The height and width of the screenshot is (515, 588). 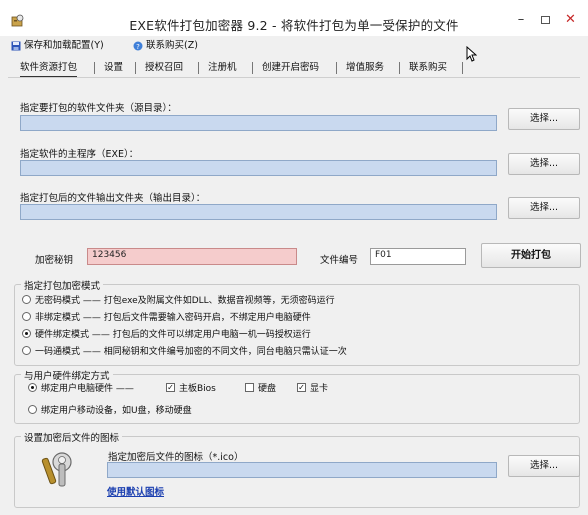 I want to click on file-number-input: F01, so click(x=418, y=256).